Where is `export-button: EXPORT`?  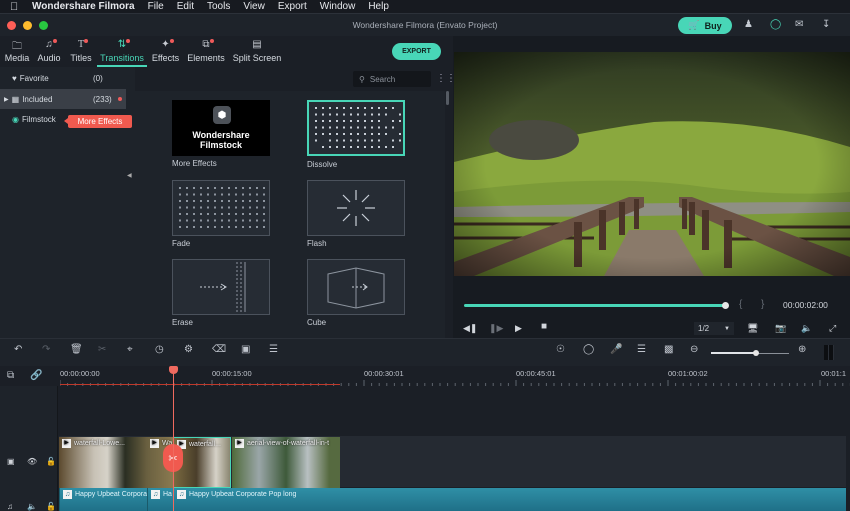
export-button: EXPORT is located at coordinates (416, 51).